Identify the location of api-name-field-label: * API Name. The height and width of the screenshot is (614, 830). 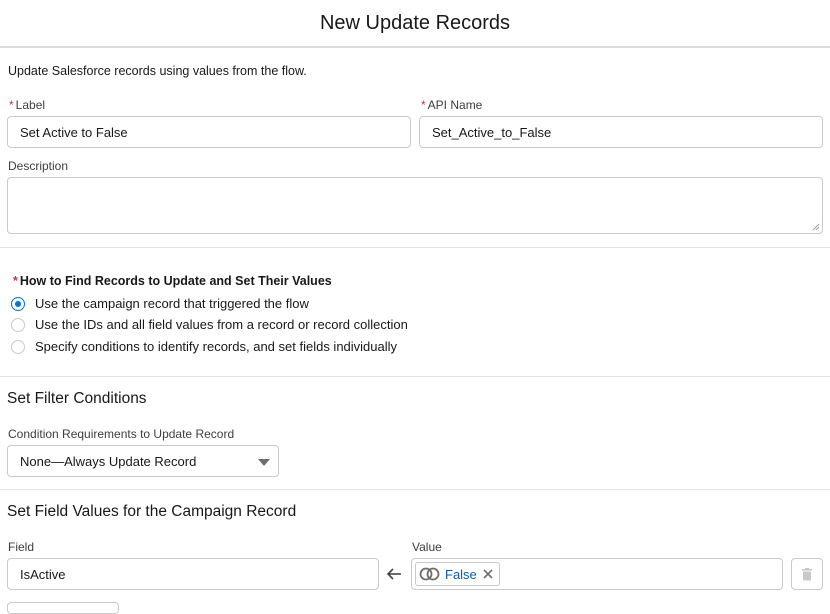
(451, 105).